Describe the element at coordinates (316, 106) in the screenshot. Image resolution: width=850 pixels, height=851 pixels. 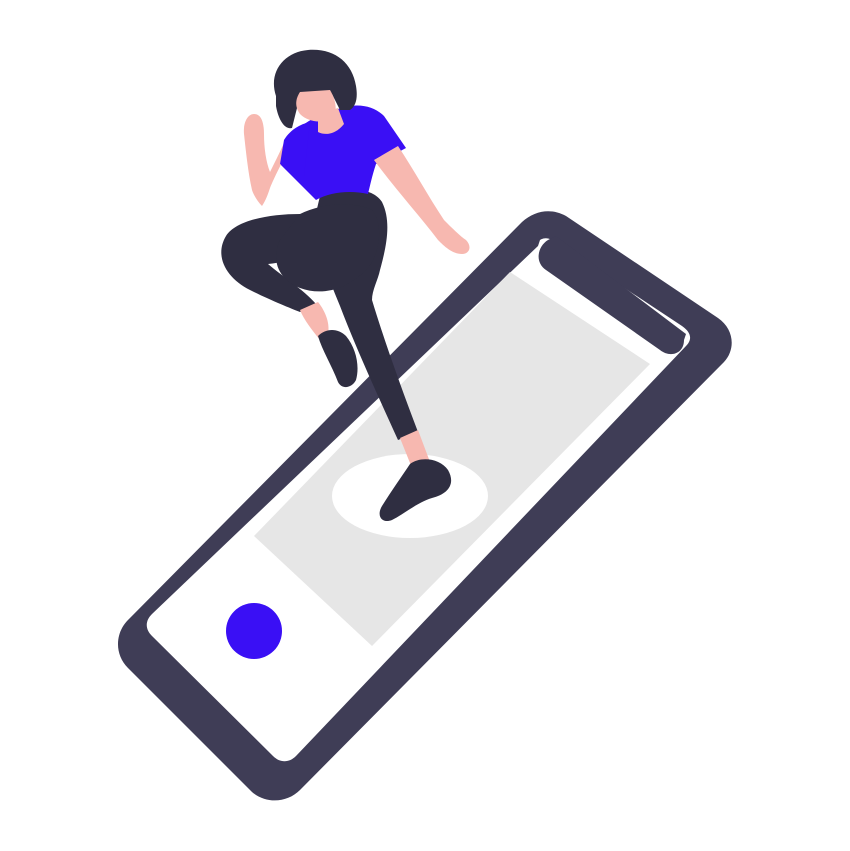
I see `face` at that location.